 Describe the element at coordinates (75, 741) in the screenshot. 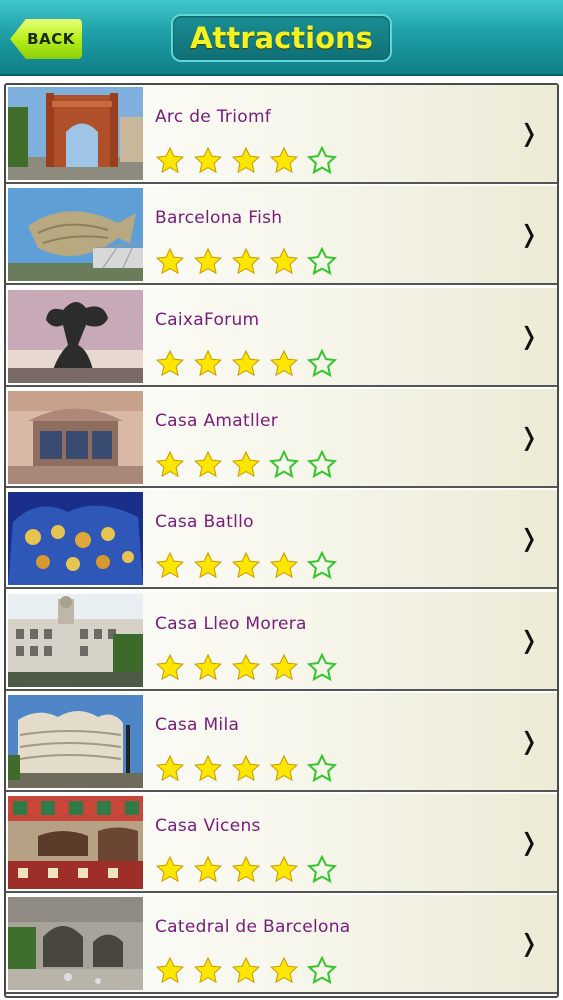

I see `wavy-building-photo` at that location.